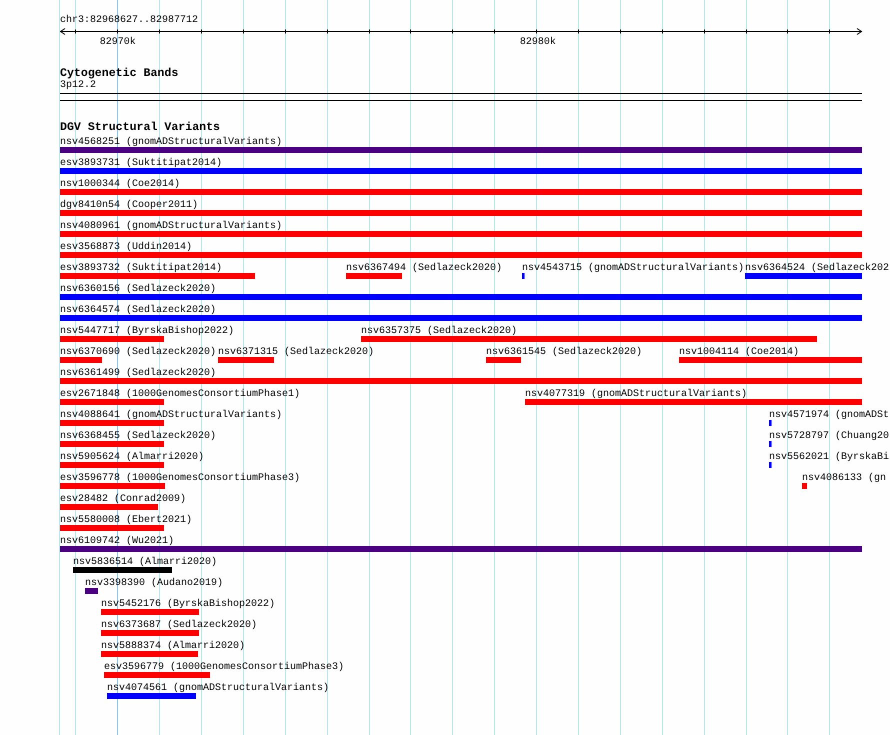 This screenshot has height=735, width=890. What do you see at coordinates (844, 478) in the screenshot?
I see `variant-label: nsv4086133 (gn` at bounding box center [844, 478].